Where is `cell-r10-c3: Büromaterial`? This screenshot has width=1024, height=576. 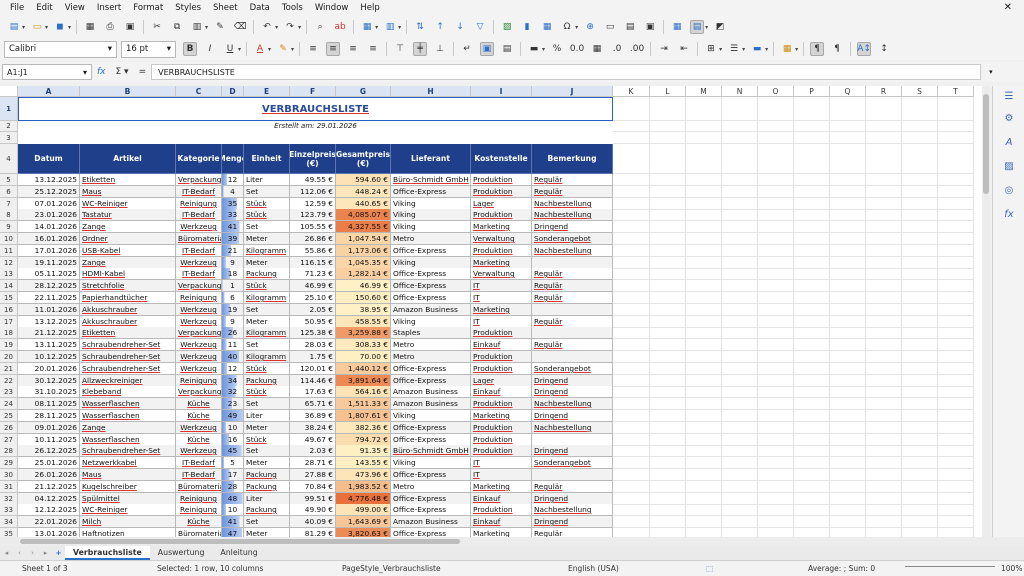 cell-r10-c3: Büromaterial is located at coordinates (199, 239).